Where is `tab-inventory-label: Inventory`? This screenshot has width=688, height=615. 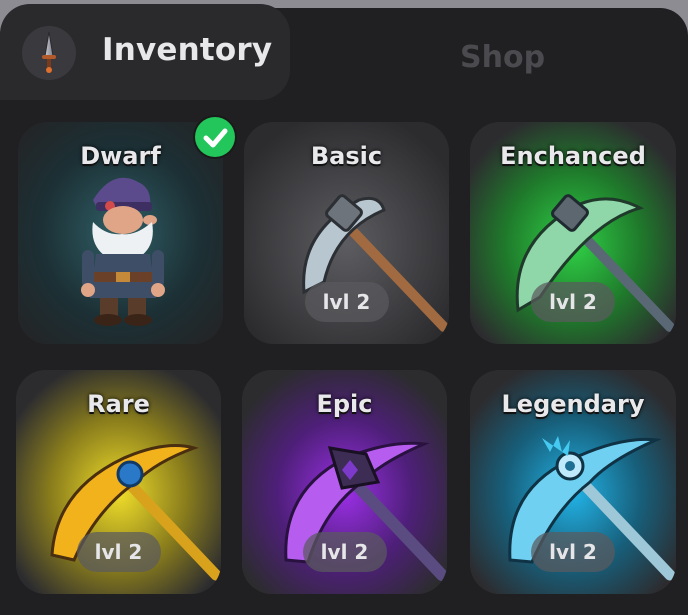 tab-inventory-label: Inventory is located at coordinates (187, 50).